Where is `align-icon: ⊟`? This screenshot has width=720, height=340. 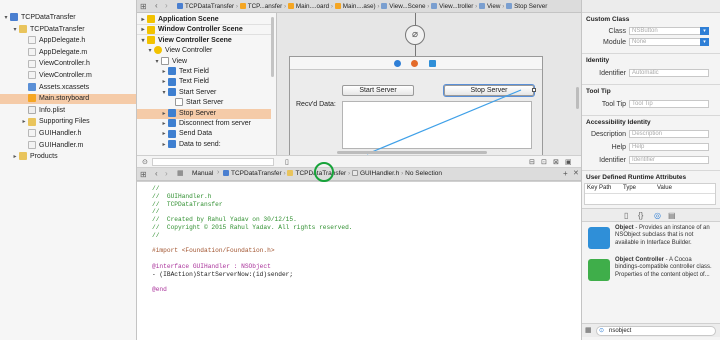
align-icon: ⊟ is located at coordinates (532, 162).